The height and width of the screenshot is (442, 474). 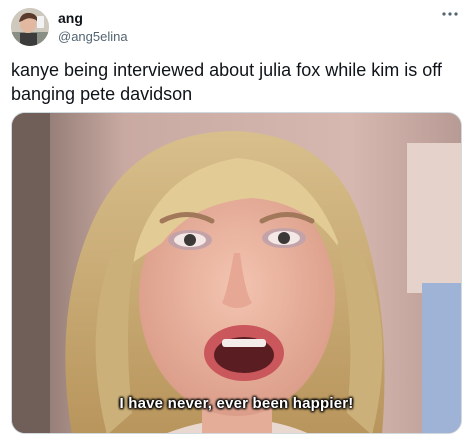 What do you see at coordinates (236, 403) in the screenshot?
I see `video-subtitle: I have never, ever been happier!` at bounding box center [236, 403].